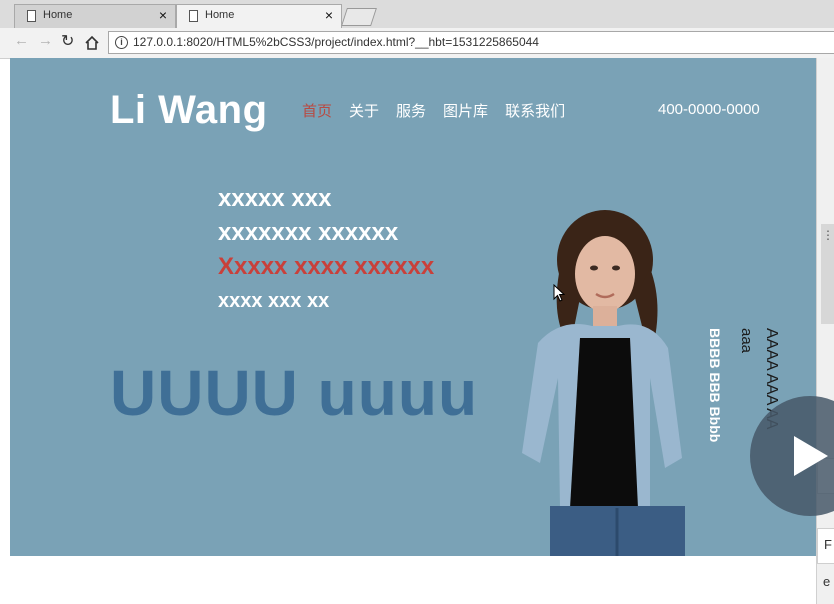  I want to click on vertical-text-2: aaa, so click(746, 341).